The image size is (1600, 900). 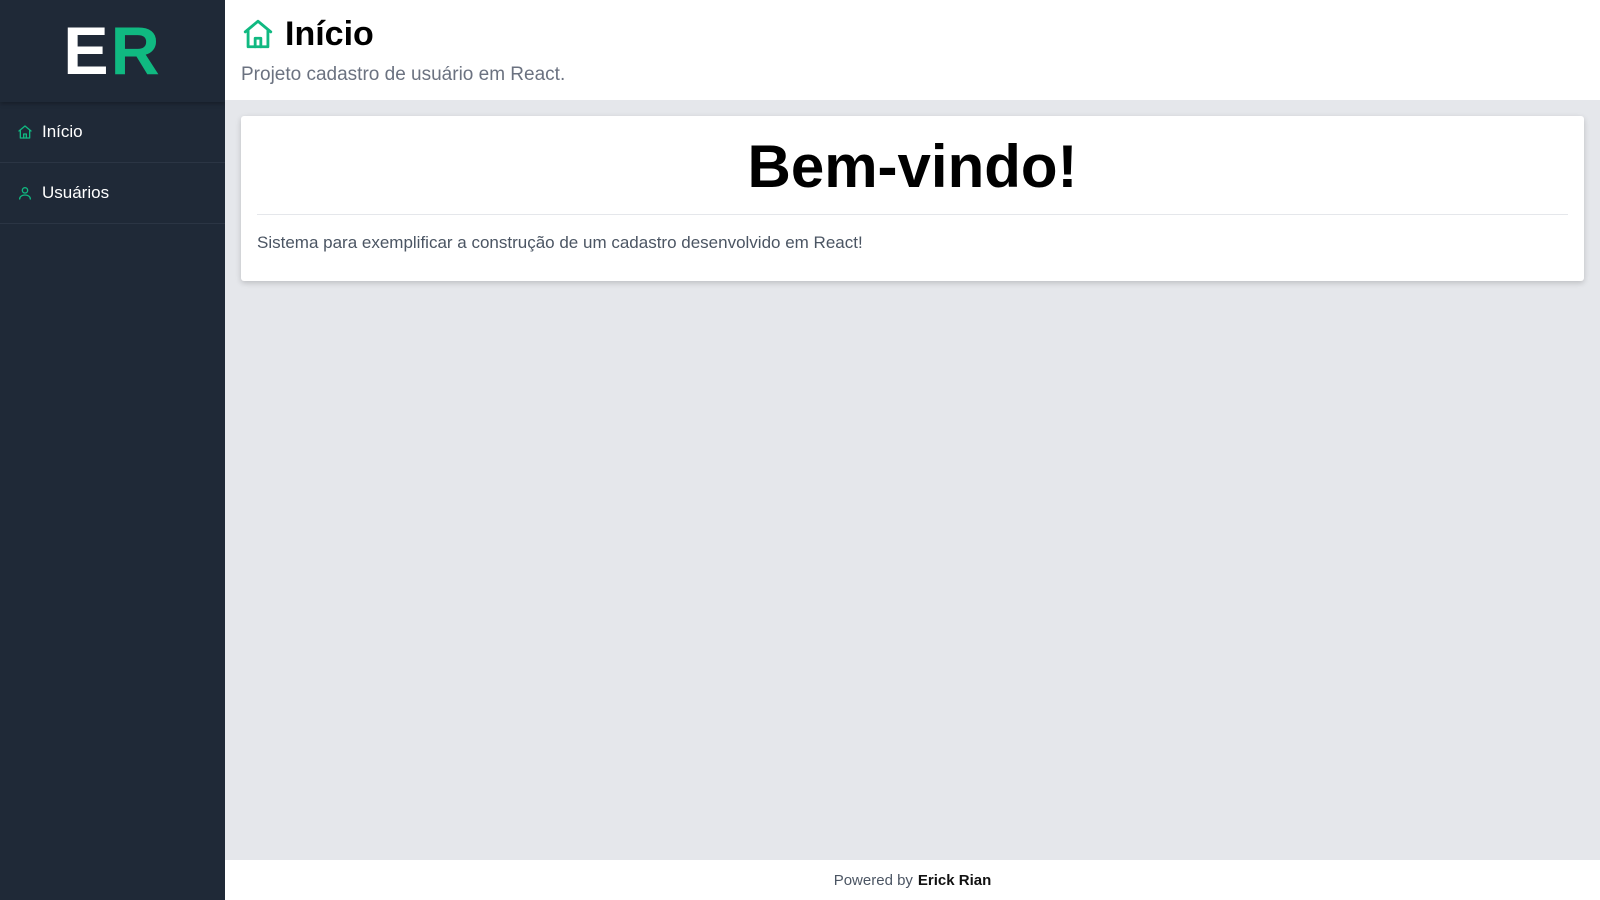 What do you see at coordinates (873, 880) in the screenshot?
I see `footer-prefix: Powered by` at bounding box center [873, 880].